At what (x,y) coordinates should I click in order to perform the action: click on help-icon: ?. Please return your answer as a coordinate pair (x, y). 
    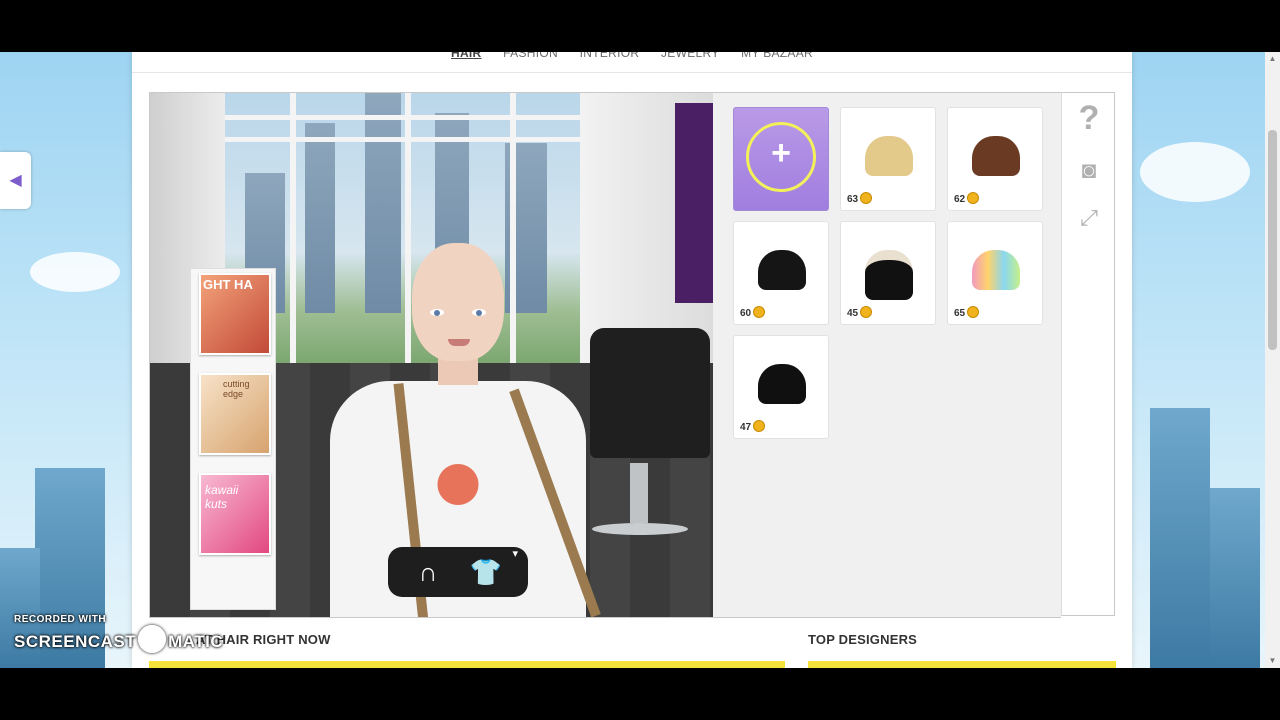
    Looking at the image, I should click on (1089, 118).